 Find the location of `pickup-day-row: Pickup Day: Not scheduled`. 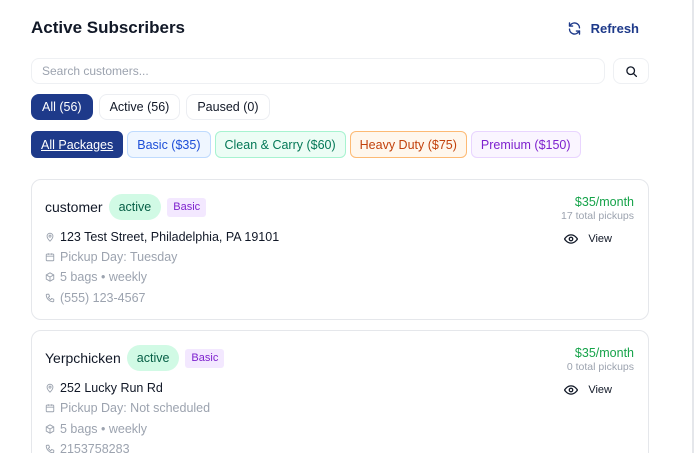

pickup-day-row: Pickup Day: Not scheduled is located at coordinates (127, 408).